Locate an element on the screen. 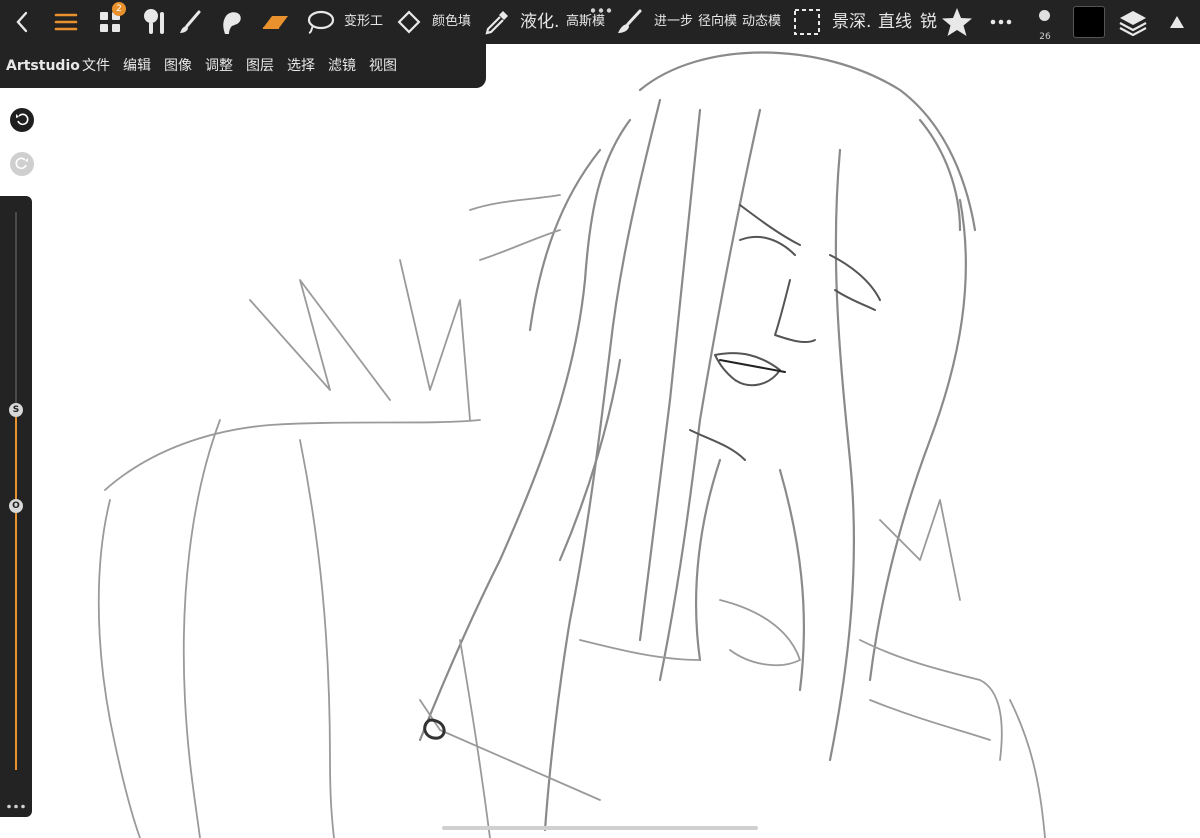  smudge-brush-icon is located at coordinates (629, 22).